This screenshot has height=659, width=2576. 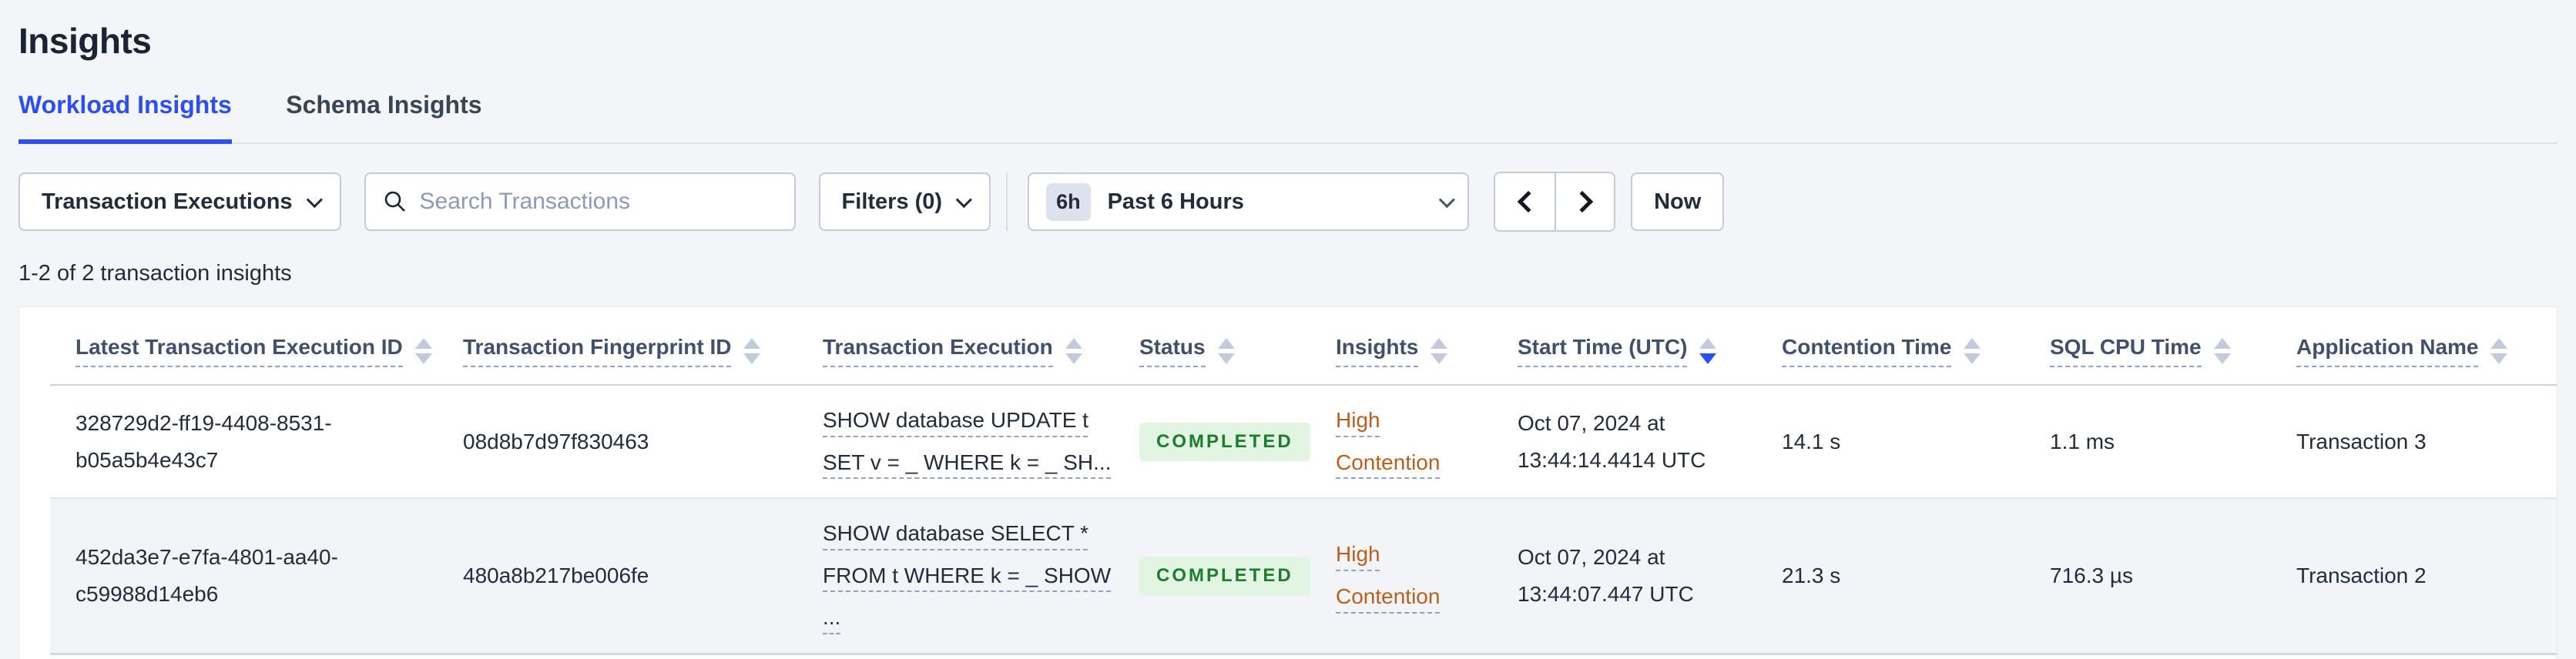 I want to click on chevron-left-icon, so click(x=1528, y=201).